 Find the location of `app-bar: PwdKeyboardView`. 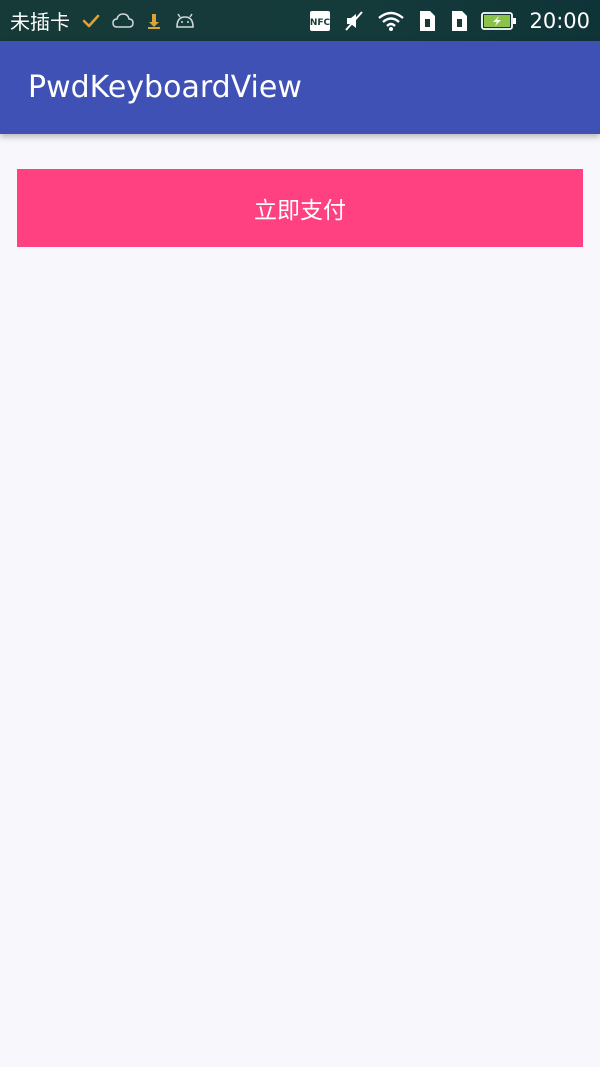

app-bar: PwdKeyboardView is located at coordinates (300, 87).